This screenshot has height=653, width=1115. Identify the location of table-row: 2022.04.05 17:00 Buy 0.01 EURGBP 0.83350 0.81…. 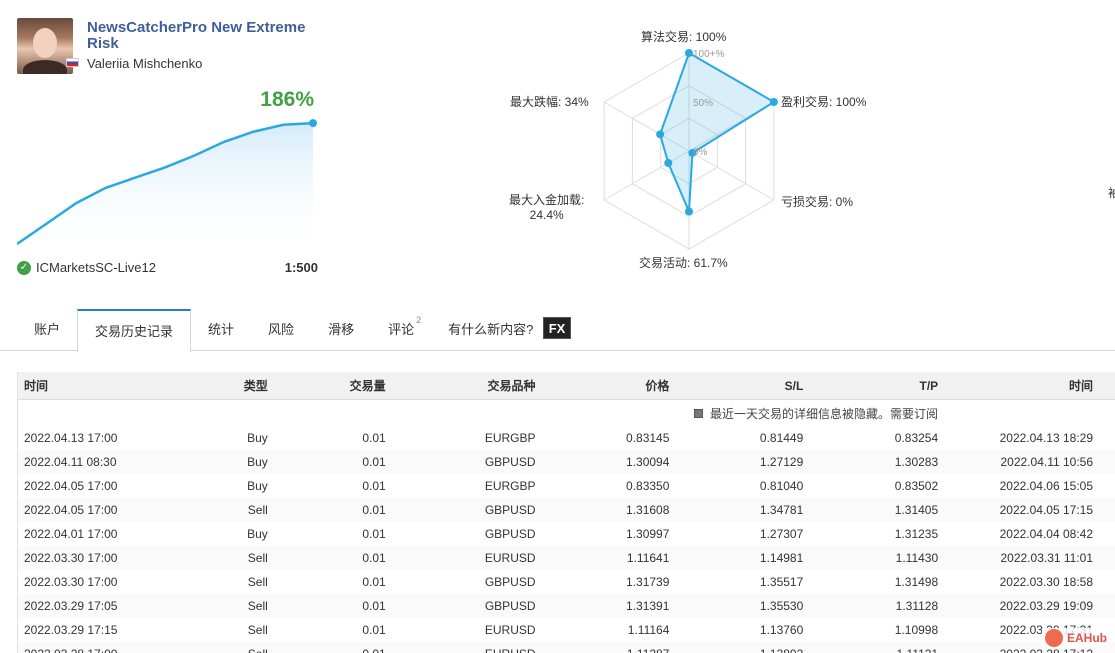
(566, 486).